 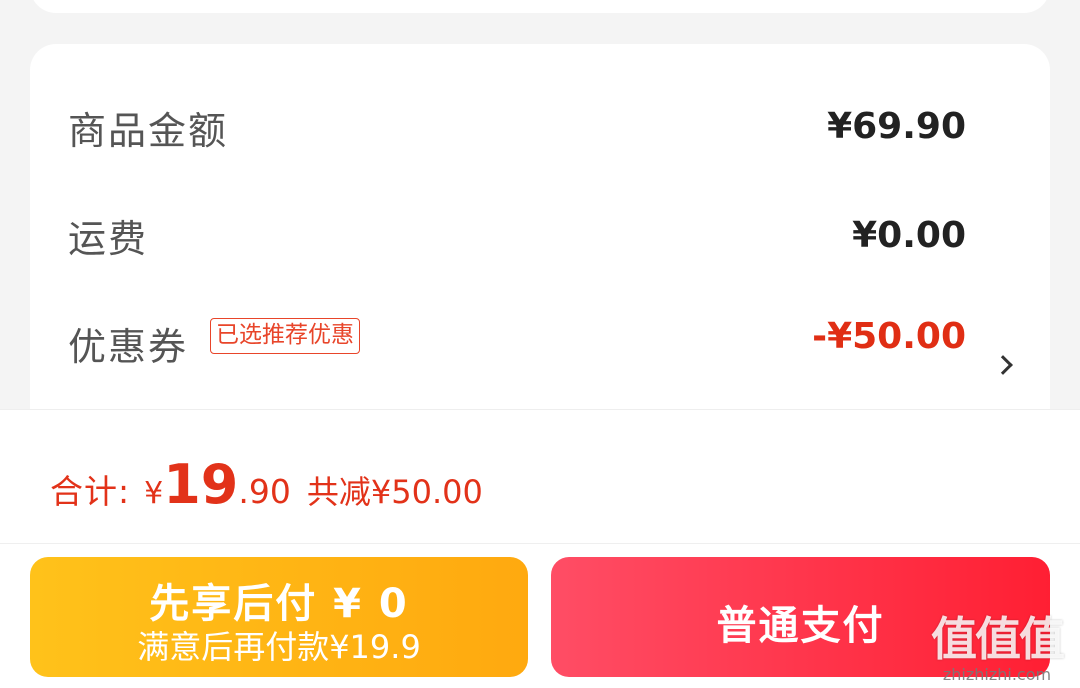 I want to click on pay-later-button: 先享后付 ¥ 0 满意后再付款¥19.9, so click(x=279, y=617).